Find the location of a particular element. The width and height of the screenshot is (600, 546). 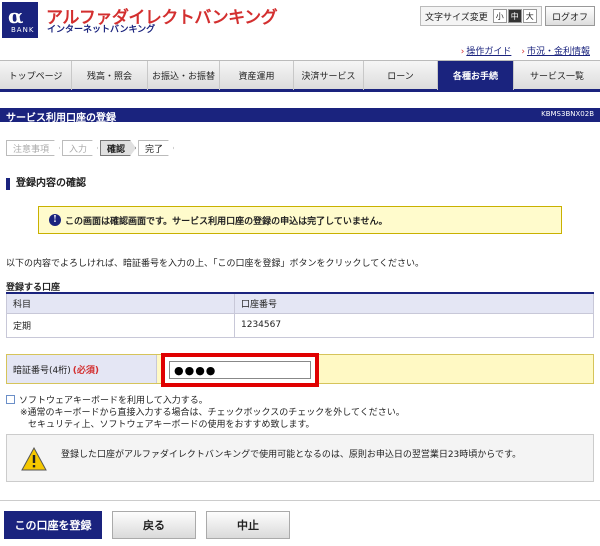

back-button: 戻る is located at coordinates (154, 525).